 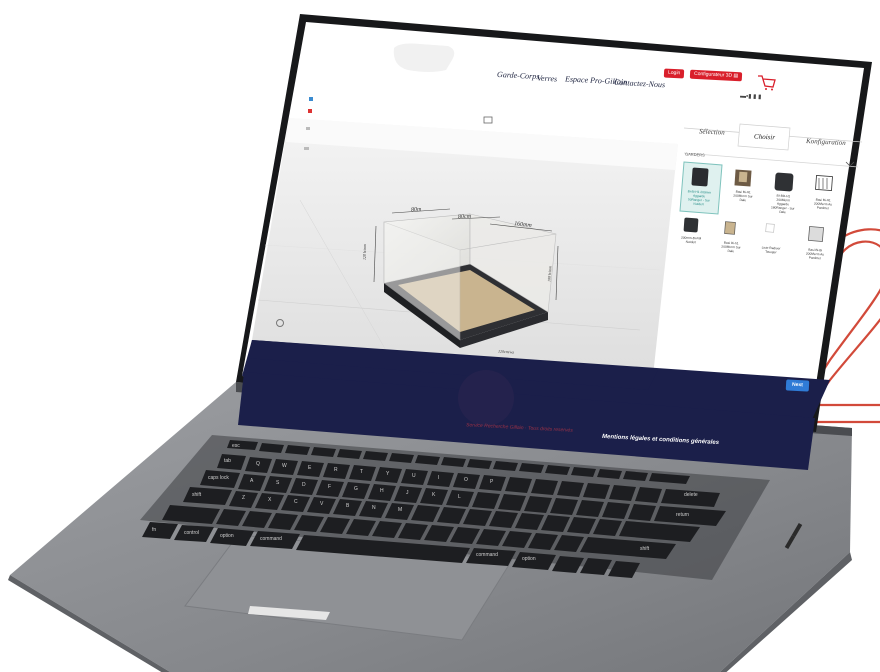 I want to click on key-label: C, so click(x=296, y=502).